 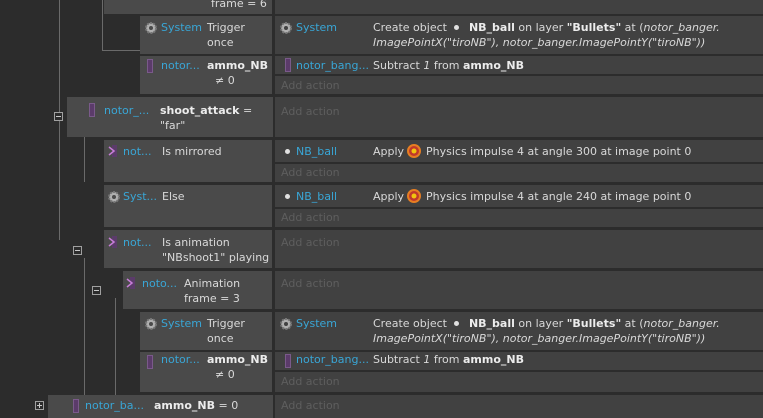 What do you see at coordinates (541, 27) in the screenshot?
I see `on-layer: on layer` at bounding box center [541, 27].